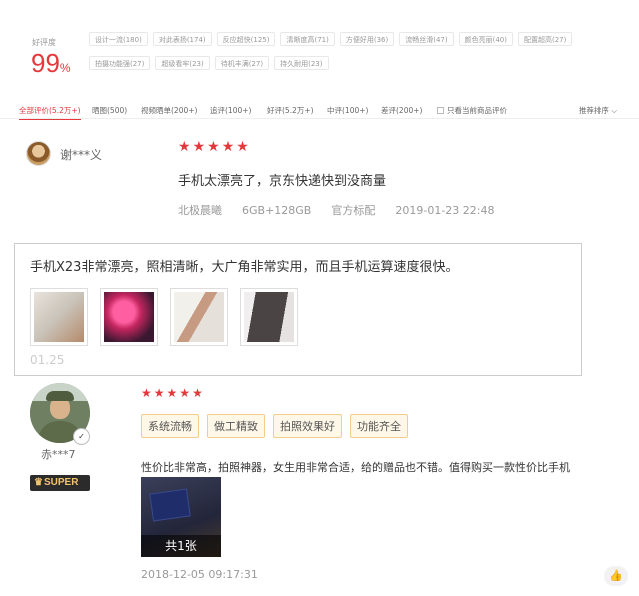 The width and height of the screenshot is (639, 596). I want to click on current-only-toggle: 只看当前商品评价, so click(472, 110).